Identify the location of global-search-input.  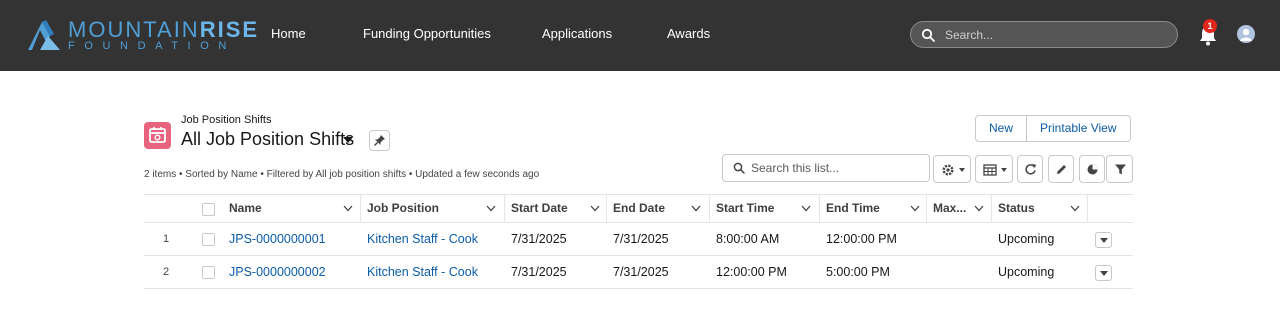
(1057, 34).